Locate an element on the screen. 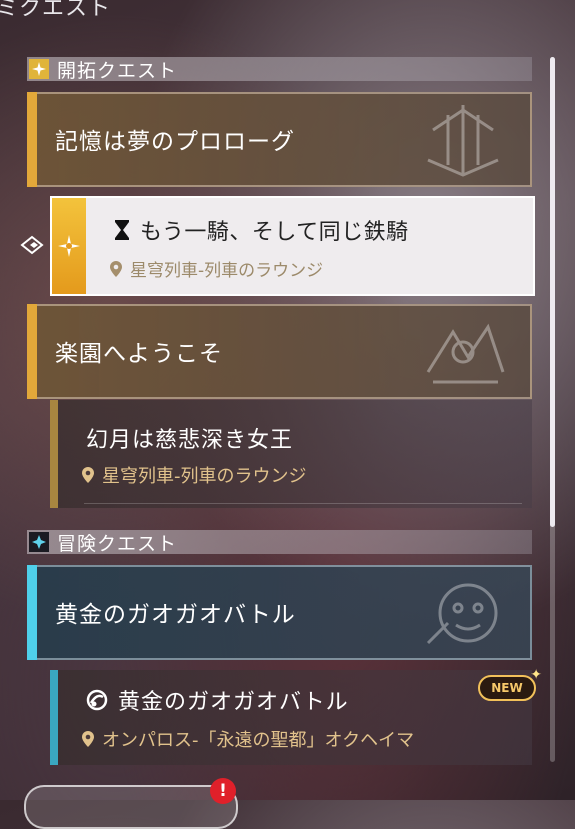 The height and width of the screenshot is (829, 575). quest-item-selected: もう一騎、そして同じ鉄騎 星穹列車-列車のラウンジ is located at coordinates (292, 246).